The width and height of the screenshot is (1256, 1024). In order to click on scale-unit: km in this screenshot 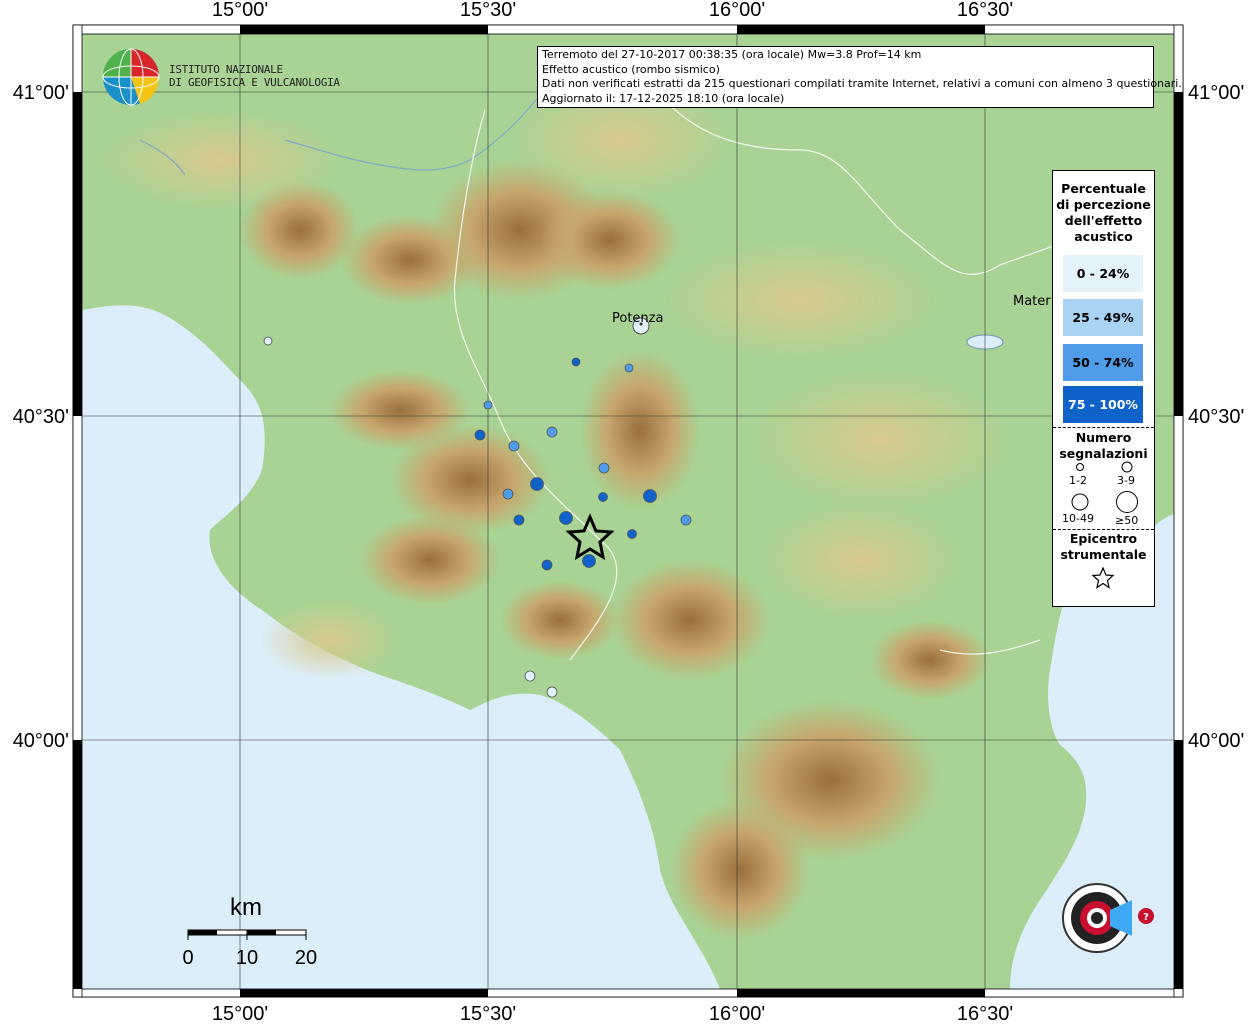, I will do `click(246, 907)`.